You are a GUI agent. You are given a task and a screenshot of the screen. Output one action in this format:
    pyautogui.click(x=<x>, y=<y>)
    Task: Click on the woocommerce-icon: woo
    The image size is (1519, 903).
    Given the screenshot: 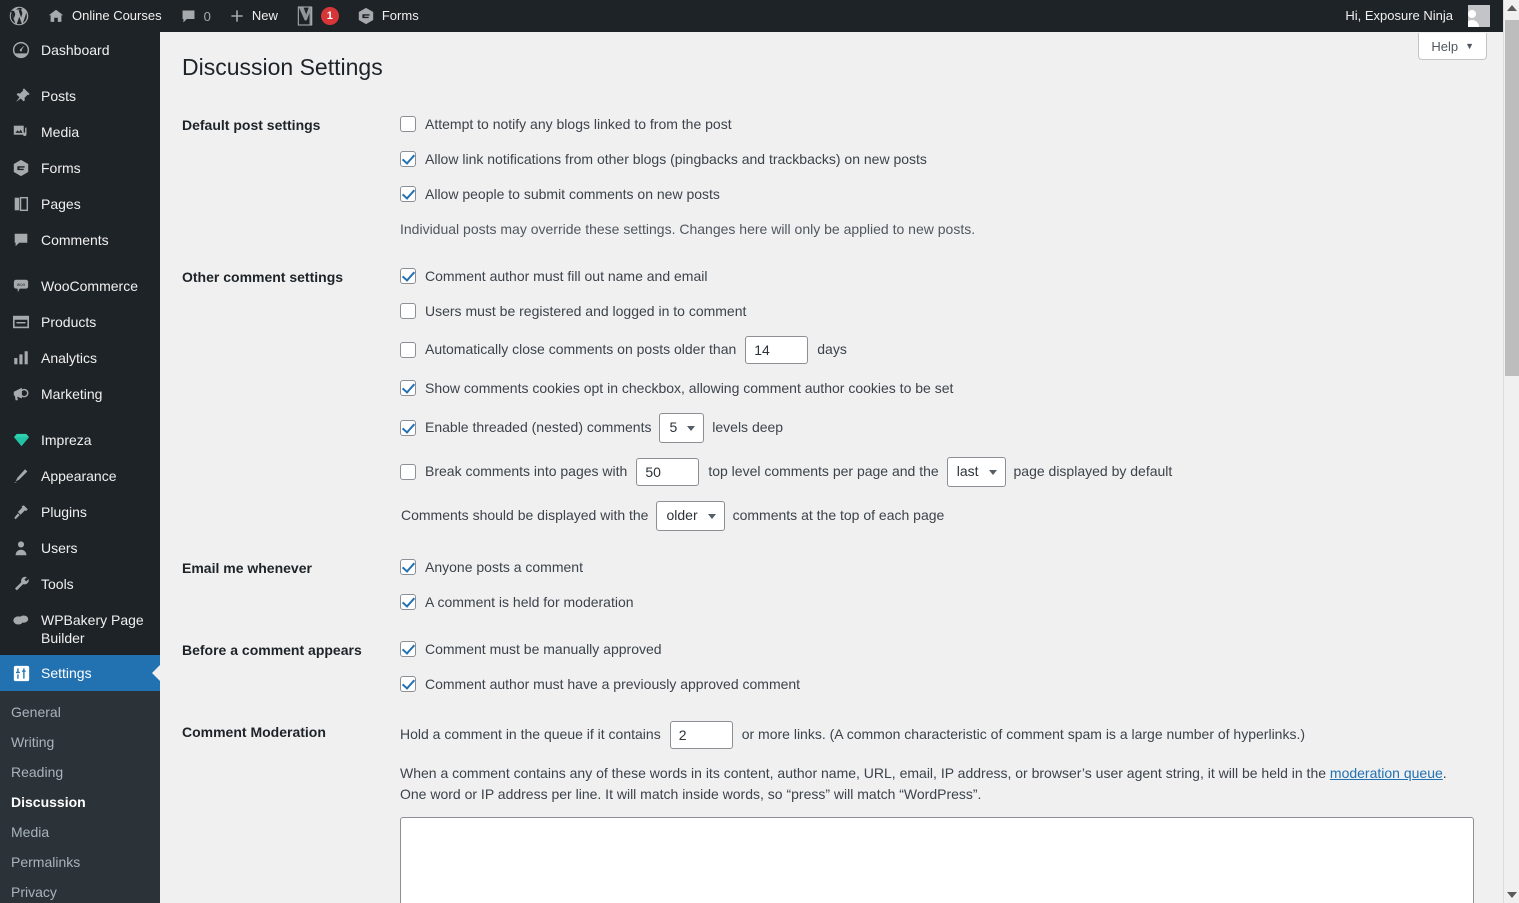 What is the action you would take?
    pyautogui.click(x=21, y=286)
    